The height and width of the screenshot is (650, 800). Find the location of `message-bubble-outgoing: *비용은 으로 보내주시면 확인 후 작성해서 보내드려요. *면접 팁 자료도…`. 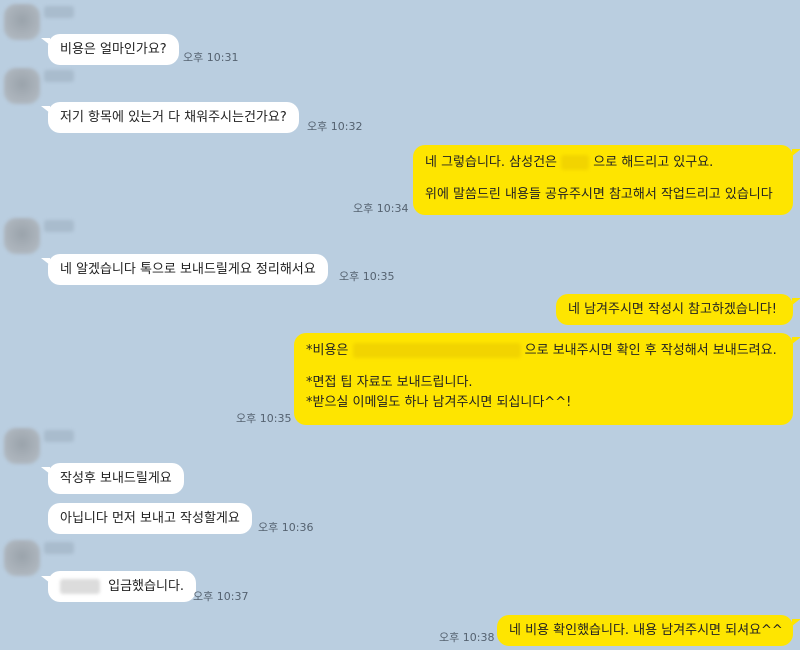

message-bubble-outgoing: *비용은 으로 보내주시면 확인 후 작성해서 보내드려요. *면접 팁 자료도… is located at coordinates (543, 379).